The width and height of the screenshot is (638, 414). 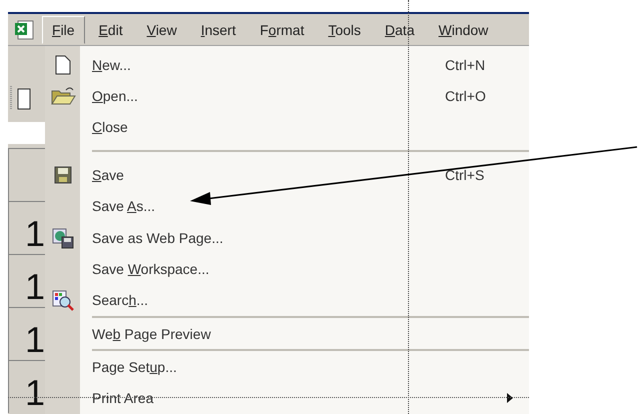 What do you see at coordinates (465, 96) in the screenshot?
I see `shortcut-label: Ctrl+O` at bounding box center [465, 96].